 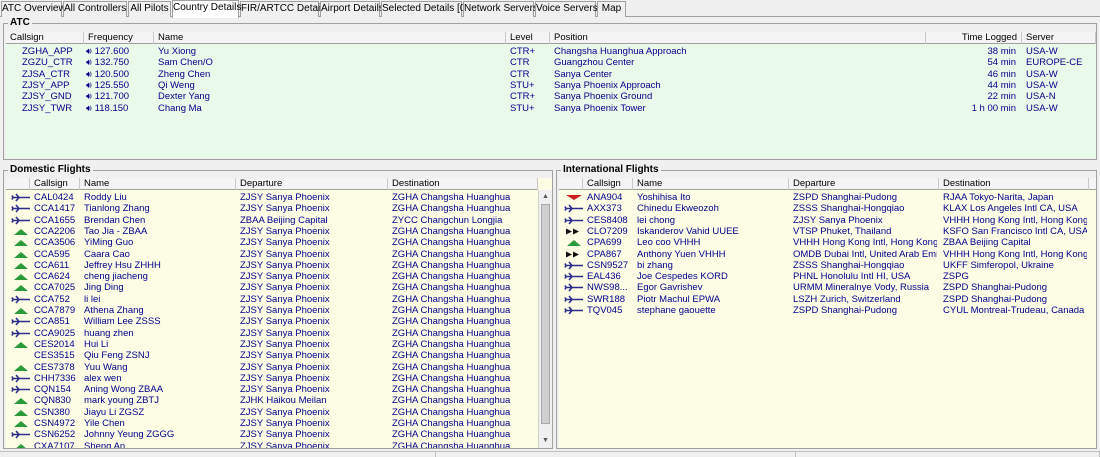 I want to click on tab-map: Map, so click(x=611, y=9).